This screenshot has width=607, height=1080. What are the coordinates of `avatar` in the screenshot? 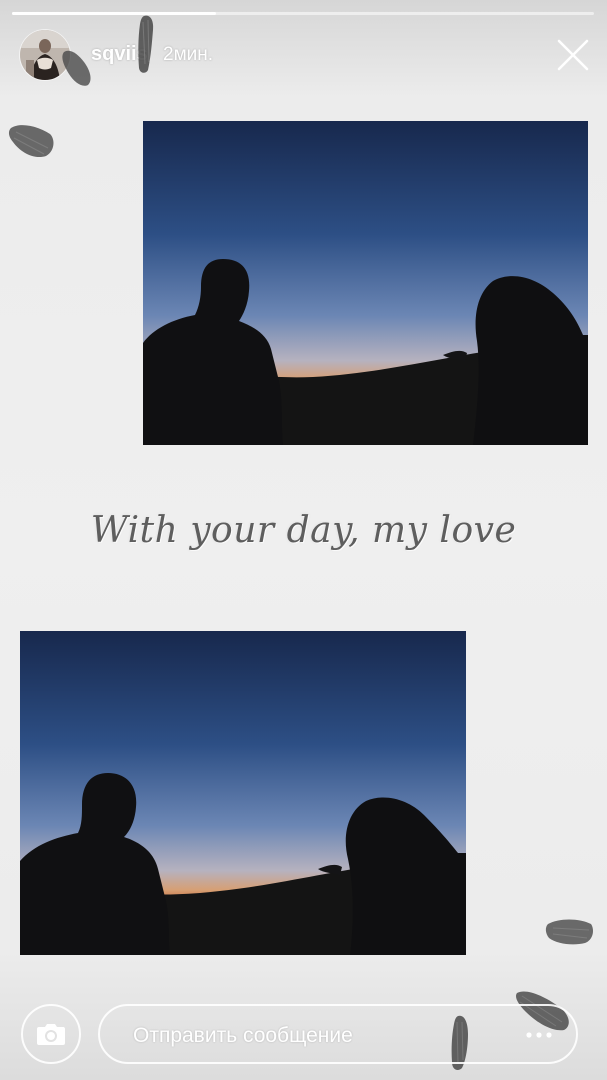 It's located at (45, 55).